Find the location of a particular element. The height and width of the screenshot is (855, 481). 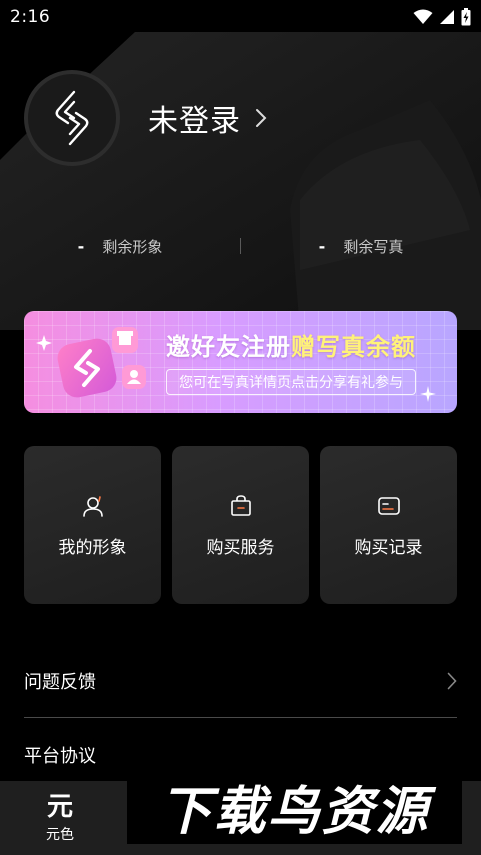

app-logo-icon is located at coordinates (72, 118).